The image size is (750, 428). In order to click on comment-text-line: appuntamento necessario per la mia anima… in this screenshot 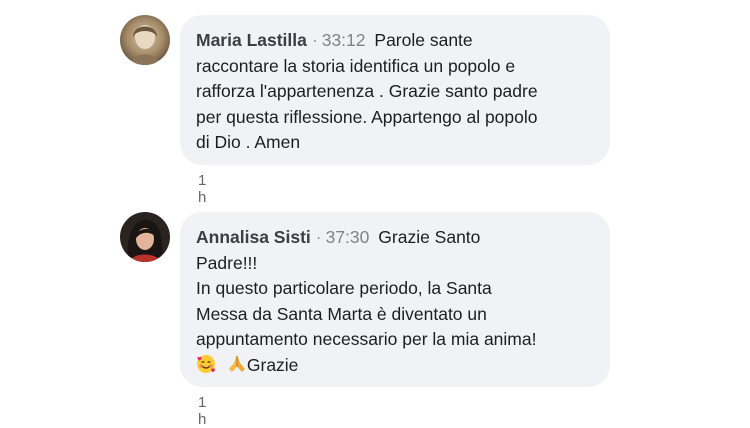, I will do `click(366, 339)`.